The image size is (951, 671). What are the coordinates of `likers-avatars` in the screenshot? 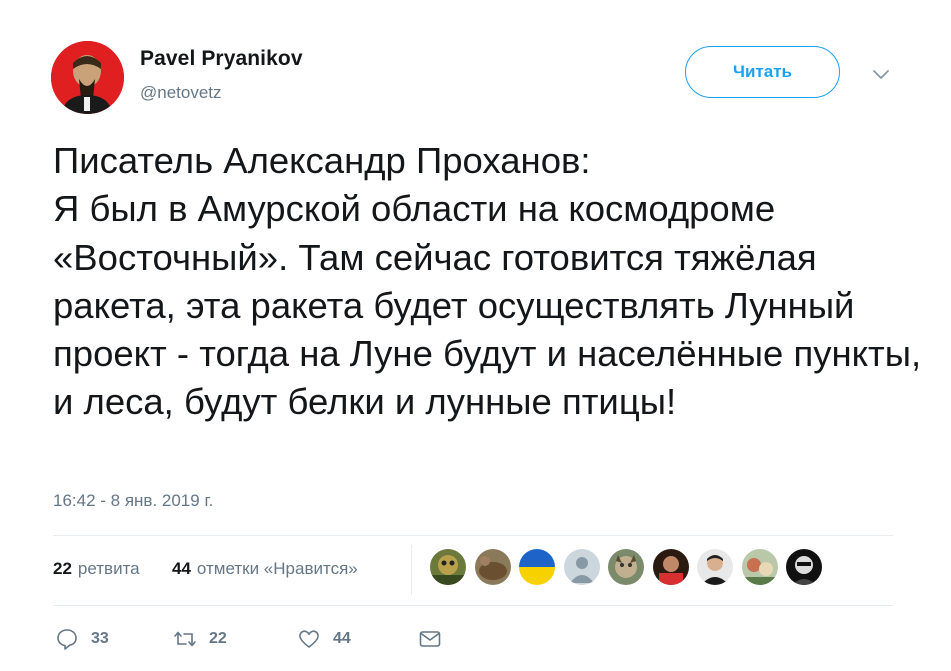 It's located at (630, 567).